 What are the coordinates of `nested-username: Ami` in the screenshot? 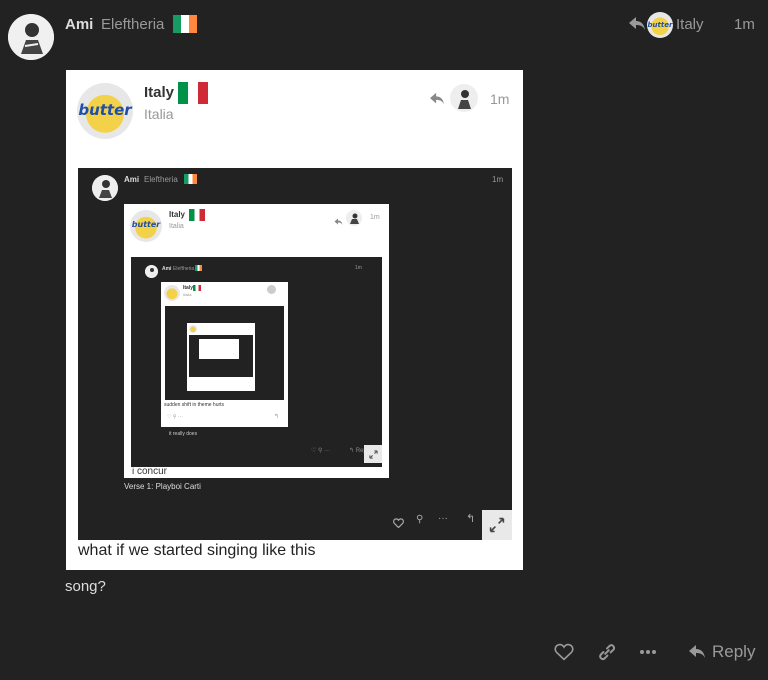 It's located at (132, 179).